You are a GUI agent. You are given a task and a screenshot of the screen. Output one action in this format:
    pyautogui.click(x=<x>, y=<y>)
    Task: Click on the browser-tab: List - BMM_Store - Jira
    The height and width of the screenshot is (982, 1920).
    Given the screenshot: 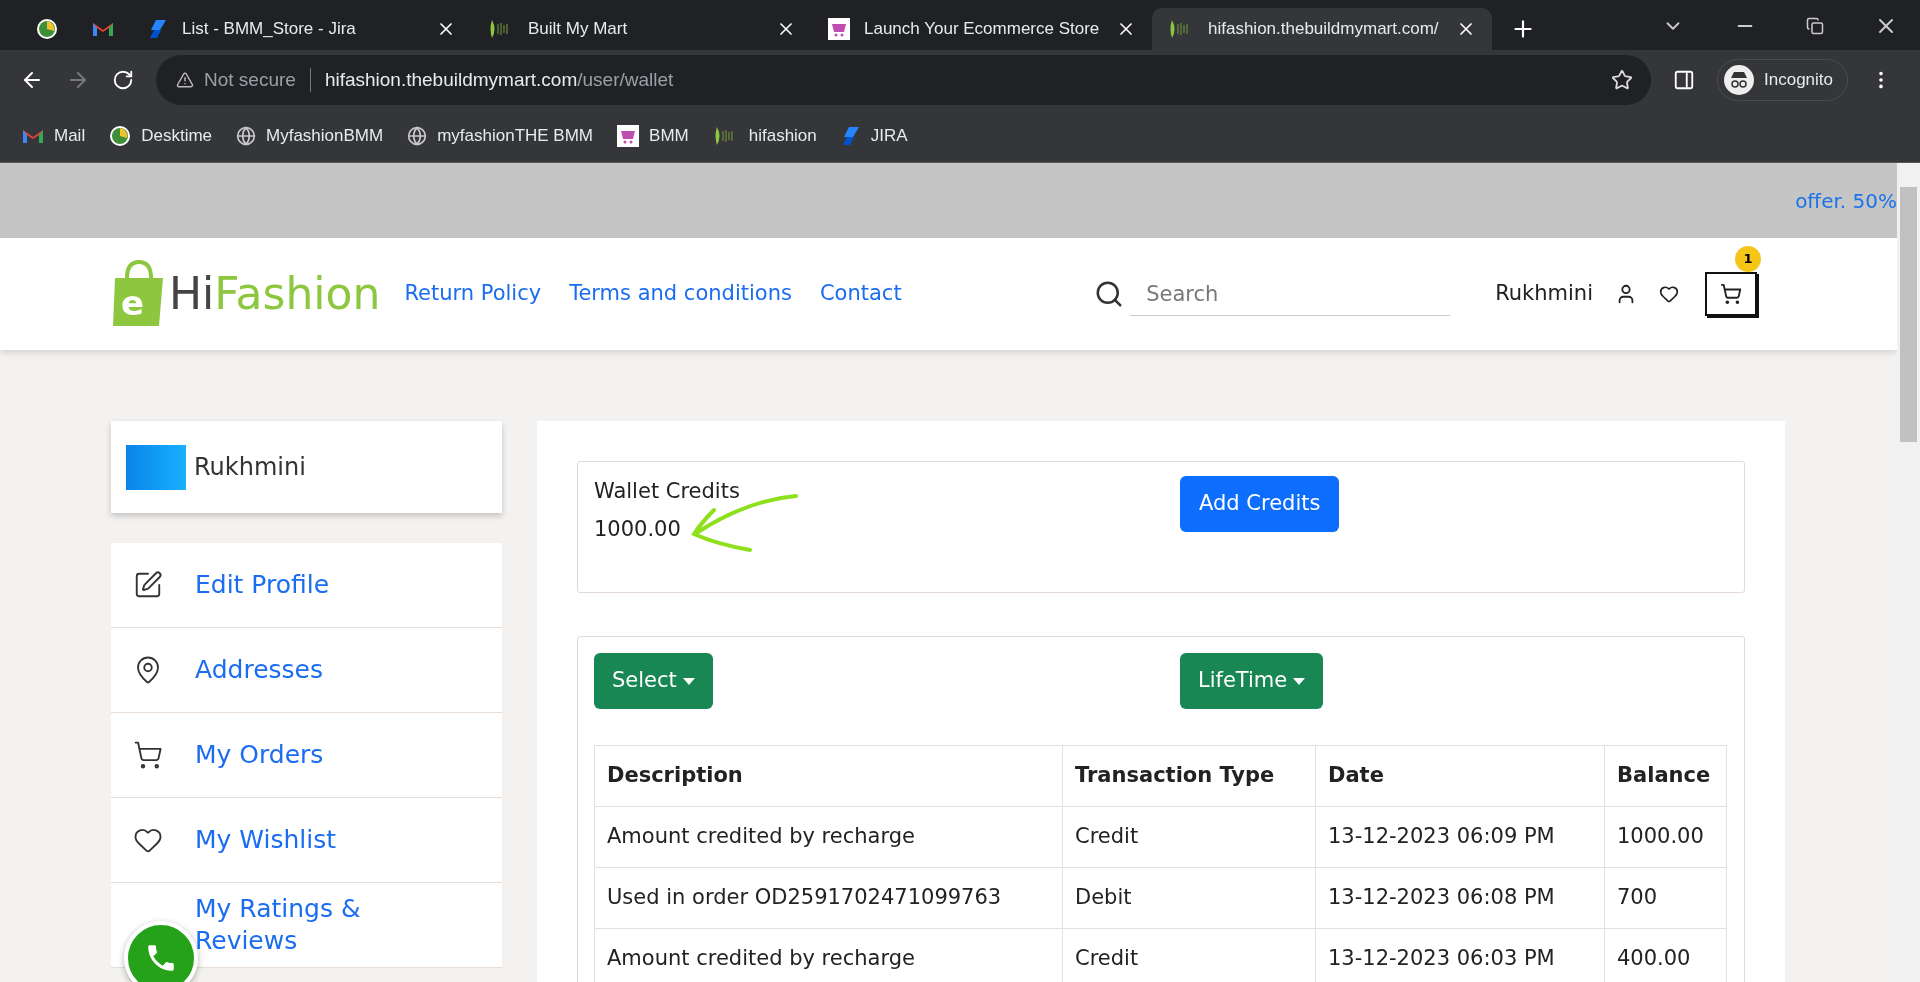 What is the action you would take?
    pyautogui.click(x=302, y=29)
    